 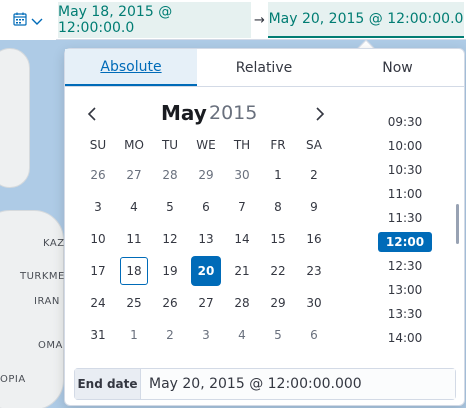 I want to click on time-option: 11:00, so click(x=405, y=194).